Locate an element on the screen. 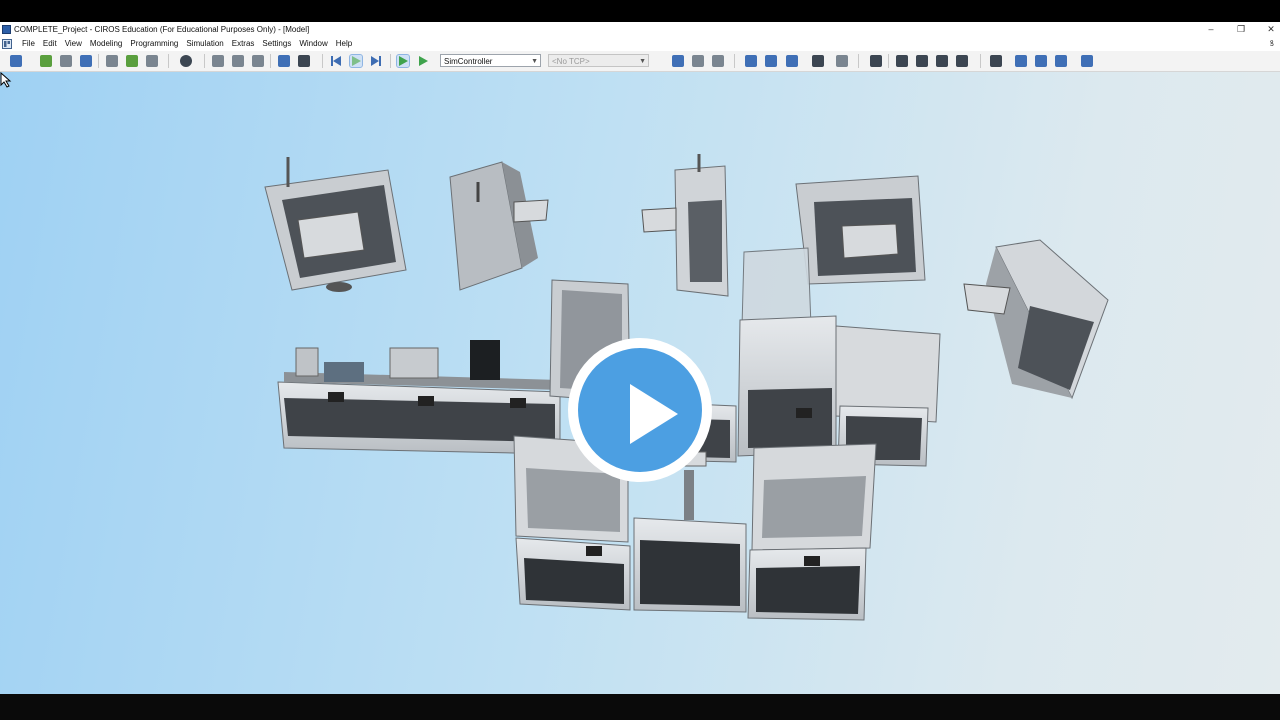 This screenshot has width=1280, height=720. menu-view: View is located at coordinates (73, 44).